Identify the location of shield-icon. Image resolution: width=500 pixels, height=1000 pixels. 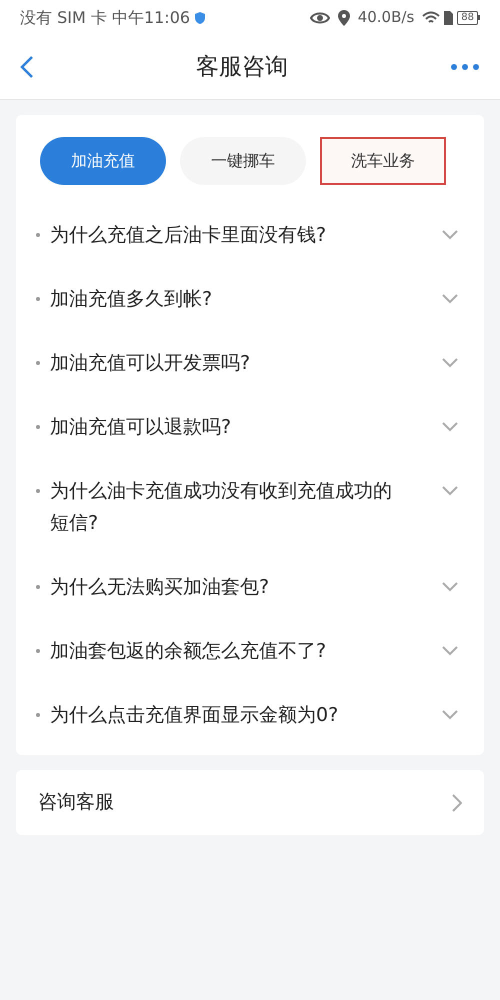
(200, 17).